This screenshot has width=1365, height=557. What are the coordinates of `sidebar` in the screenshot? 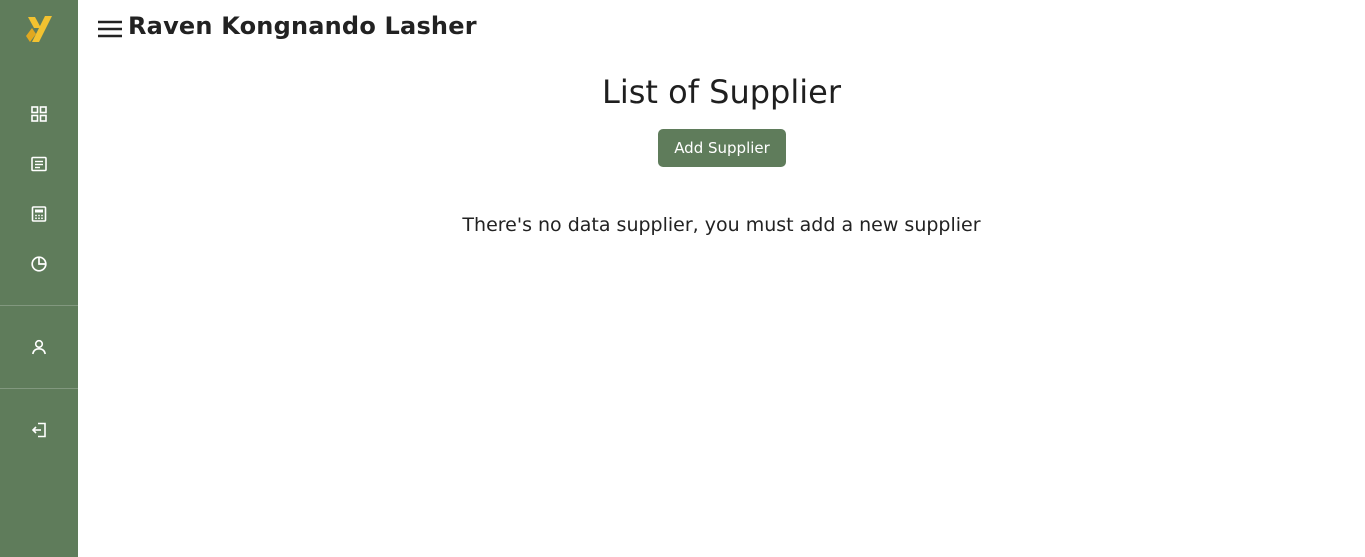 It's located at (39, 278).